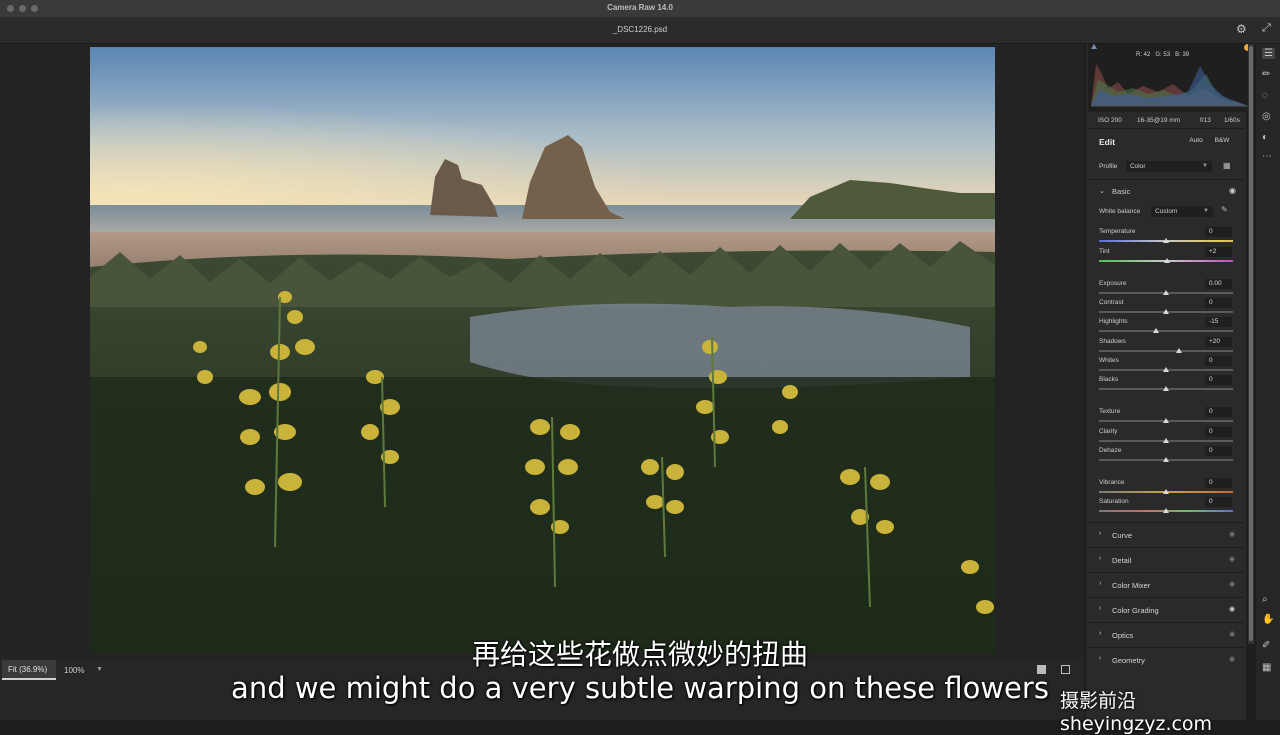 This screenshot has width=1280, height=735. What do you see at coordinates (1102, 191) in the screenshot?
I see `chevron-down-icon: ⌄` at bounding box center [1102, 191].